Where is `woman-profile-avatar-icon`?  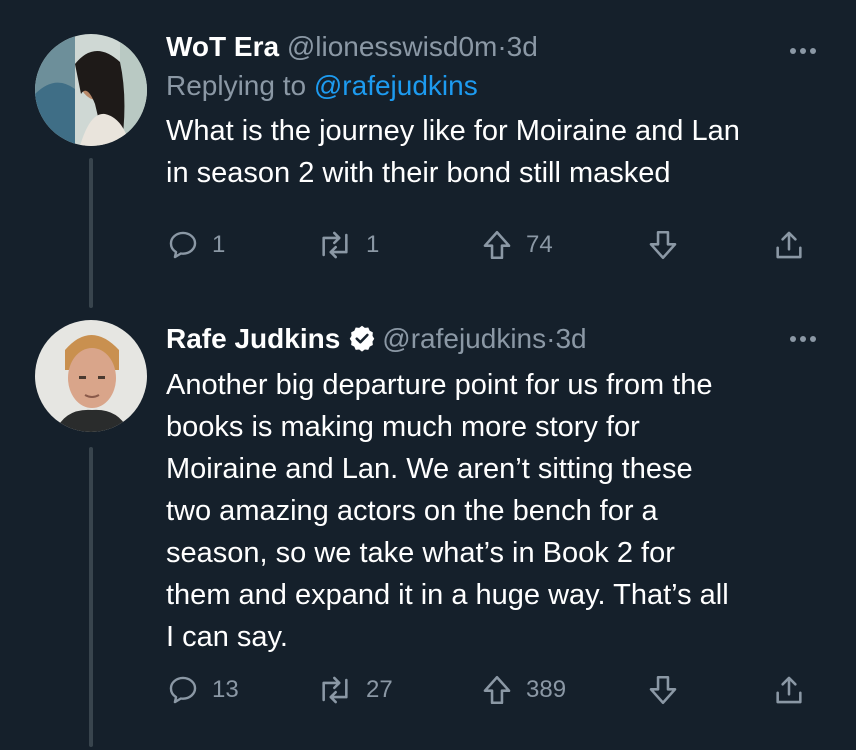 woman-profile-avatar-icon is located at coordinates (91, 90).